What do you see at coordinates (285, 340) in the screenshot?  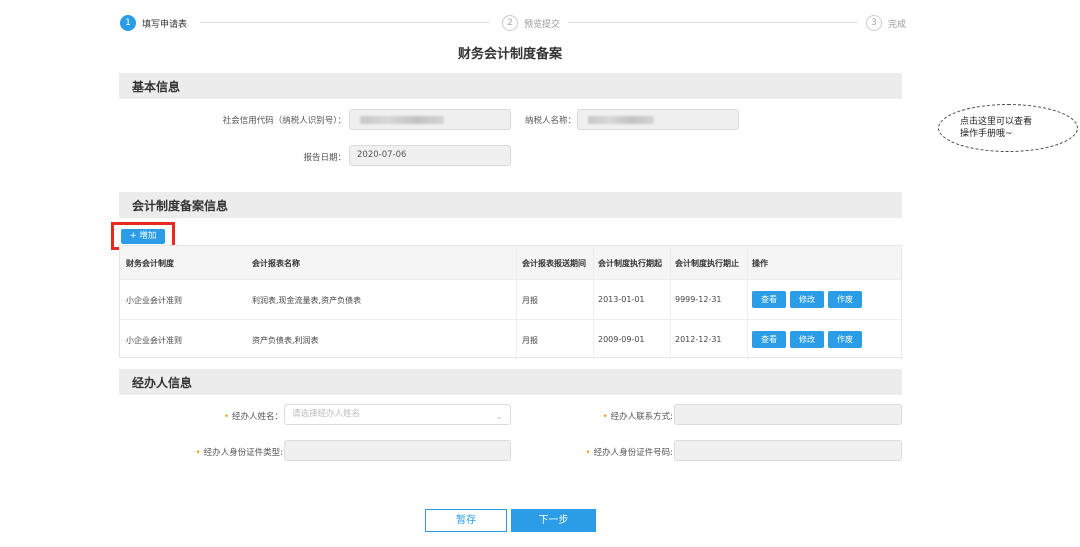 I see `cell-reports: 资产负债表,利润表` at bounding box center [285, 340].